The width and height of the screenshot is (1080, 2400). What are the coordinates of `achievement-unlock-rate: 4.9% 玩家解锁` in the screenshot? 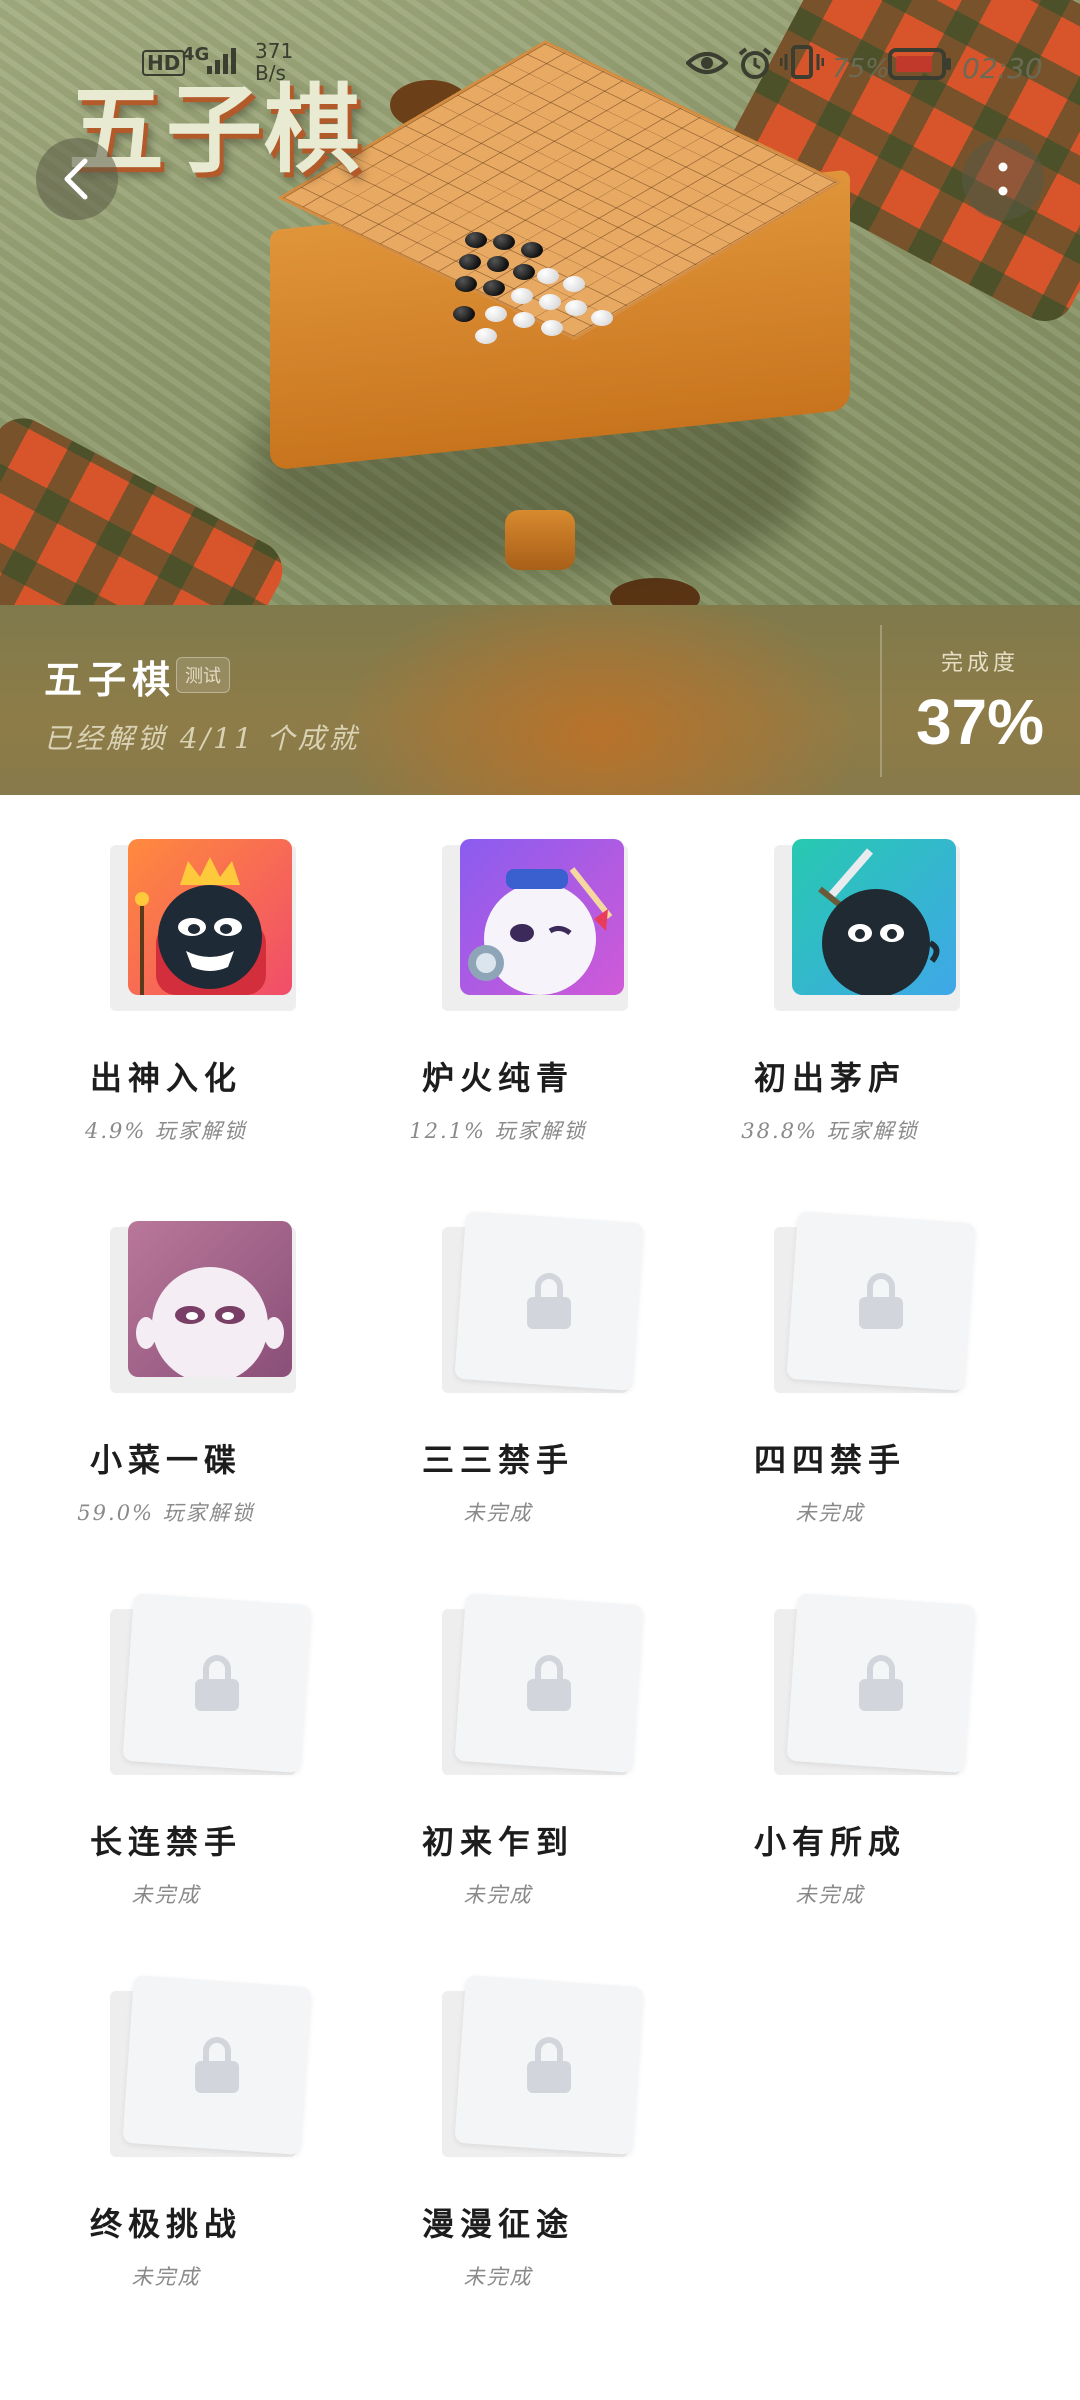 It's located at (166, 1131).